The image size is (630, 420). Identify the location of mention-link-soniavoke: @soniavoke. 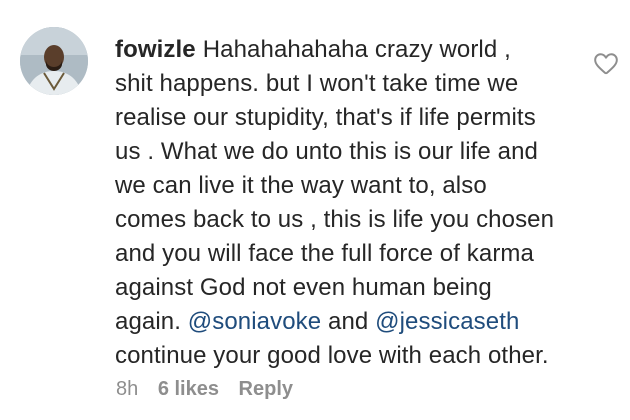
(254, 321).